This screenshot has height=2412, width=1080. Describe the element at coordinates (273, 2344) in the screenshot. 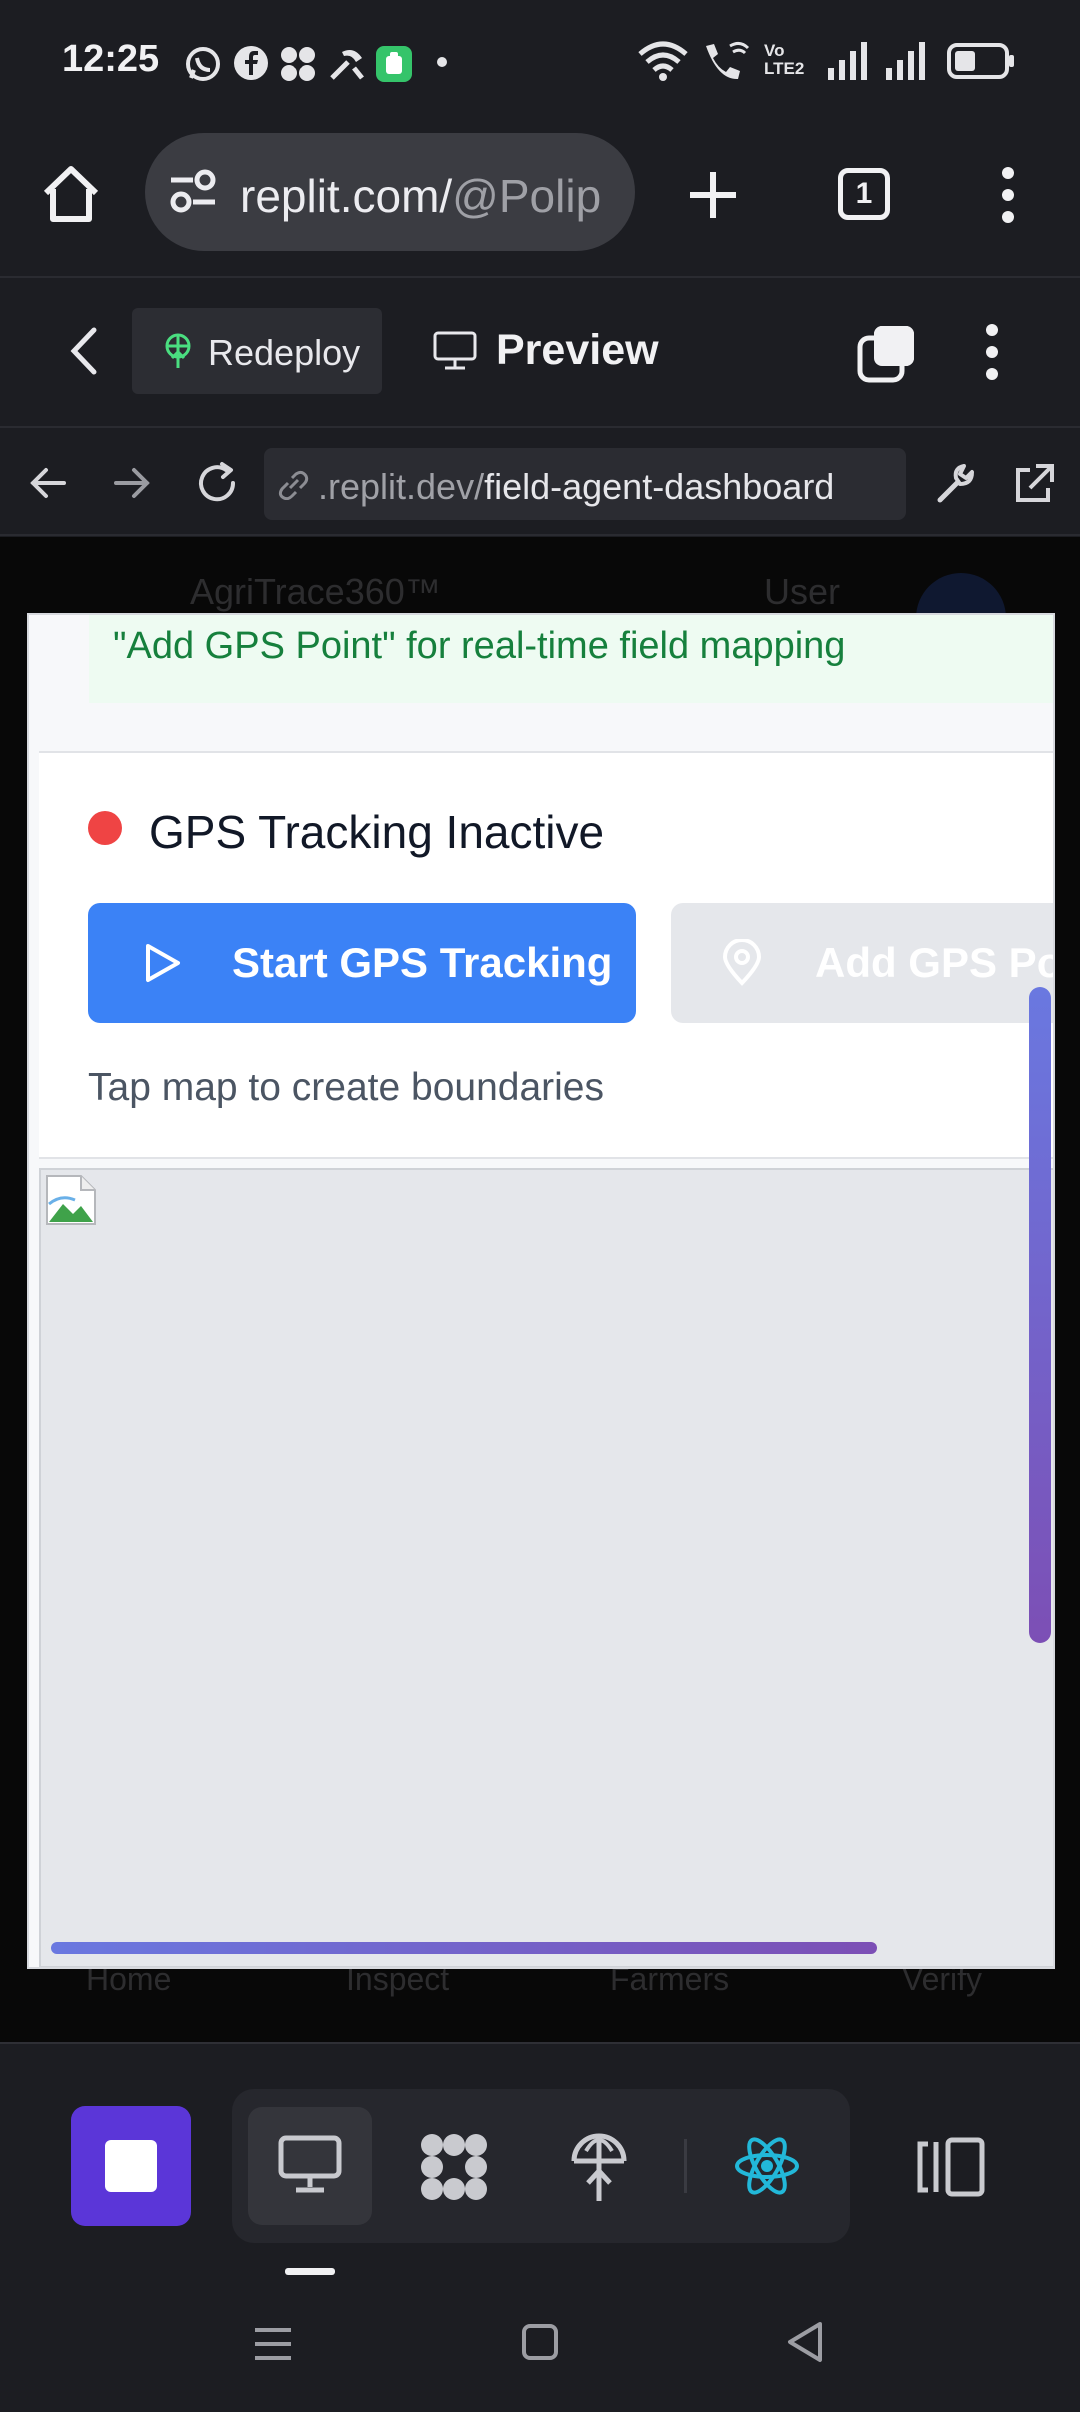

I see `menu-icon` at that location.